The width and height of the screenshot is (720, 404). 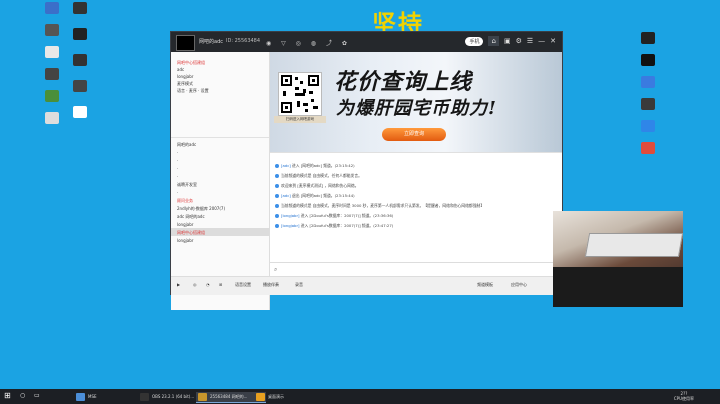 I want to click on bottom-toolbar: ▶ ◎ ◔ ⊞ 语音设置 播放伴奏 录音 频道模板 应用中心, so click(x=366, y=285).